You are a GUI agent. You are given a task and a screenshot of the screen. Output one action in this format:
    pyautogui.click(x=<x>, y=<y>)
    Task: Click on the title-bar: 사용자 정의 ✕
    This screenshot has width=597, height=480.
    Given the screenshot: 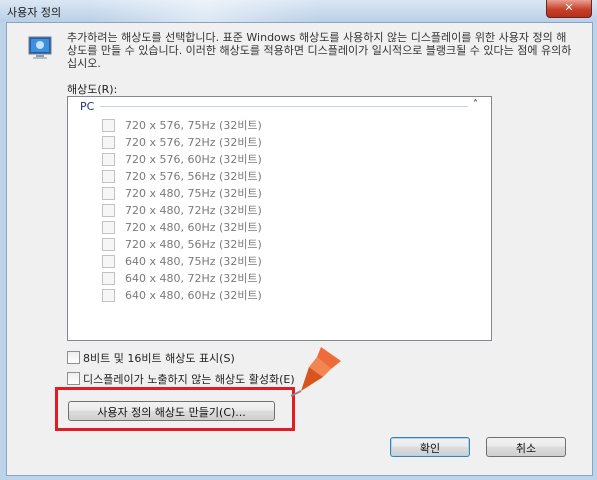 What is the action you would take?
    pyautogui.click(x=298, y=11)
    